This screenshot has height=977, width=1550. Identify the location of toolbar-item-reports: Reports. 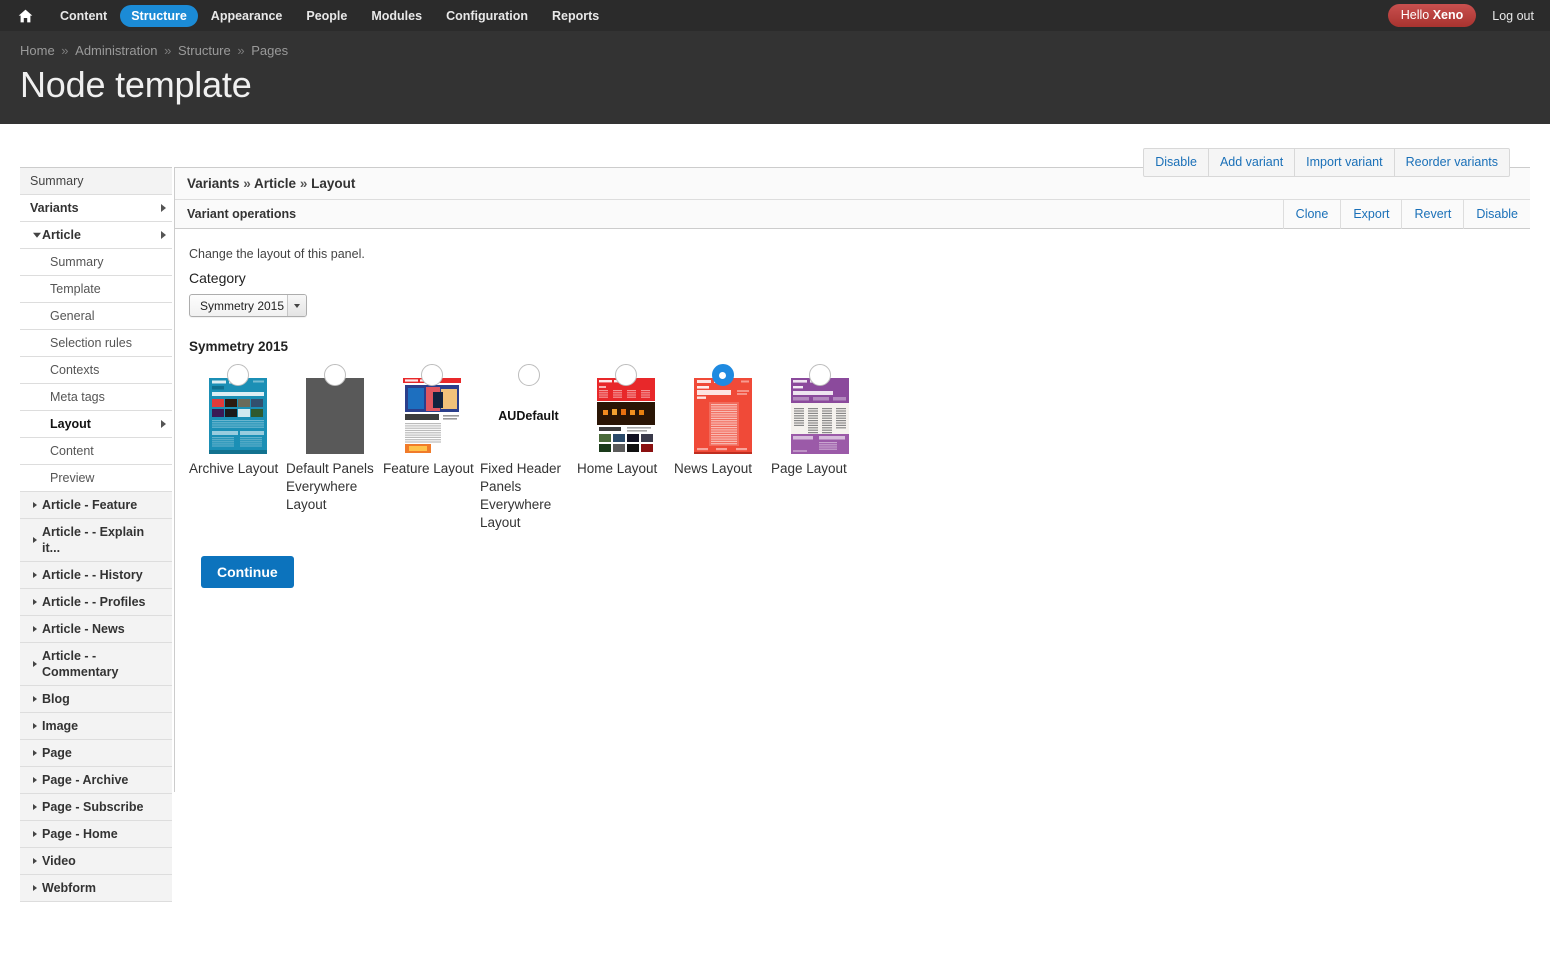
(575, 16).